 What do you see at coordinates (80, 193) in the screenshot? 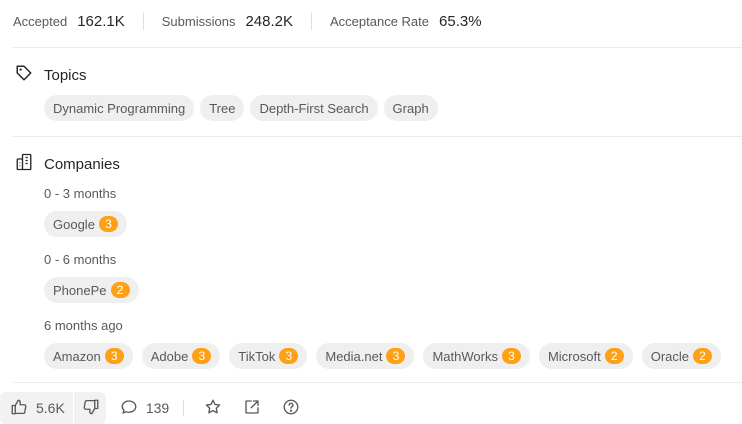
I see `period-label: 0 - 3 months` at bounding box center [80, 193].